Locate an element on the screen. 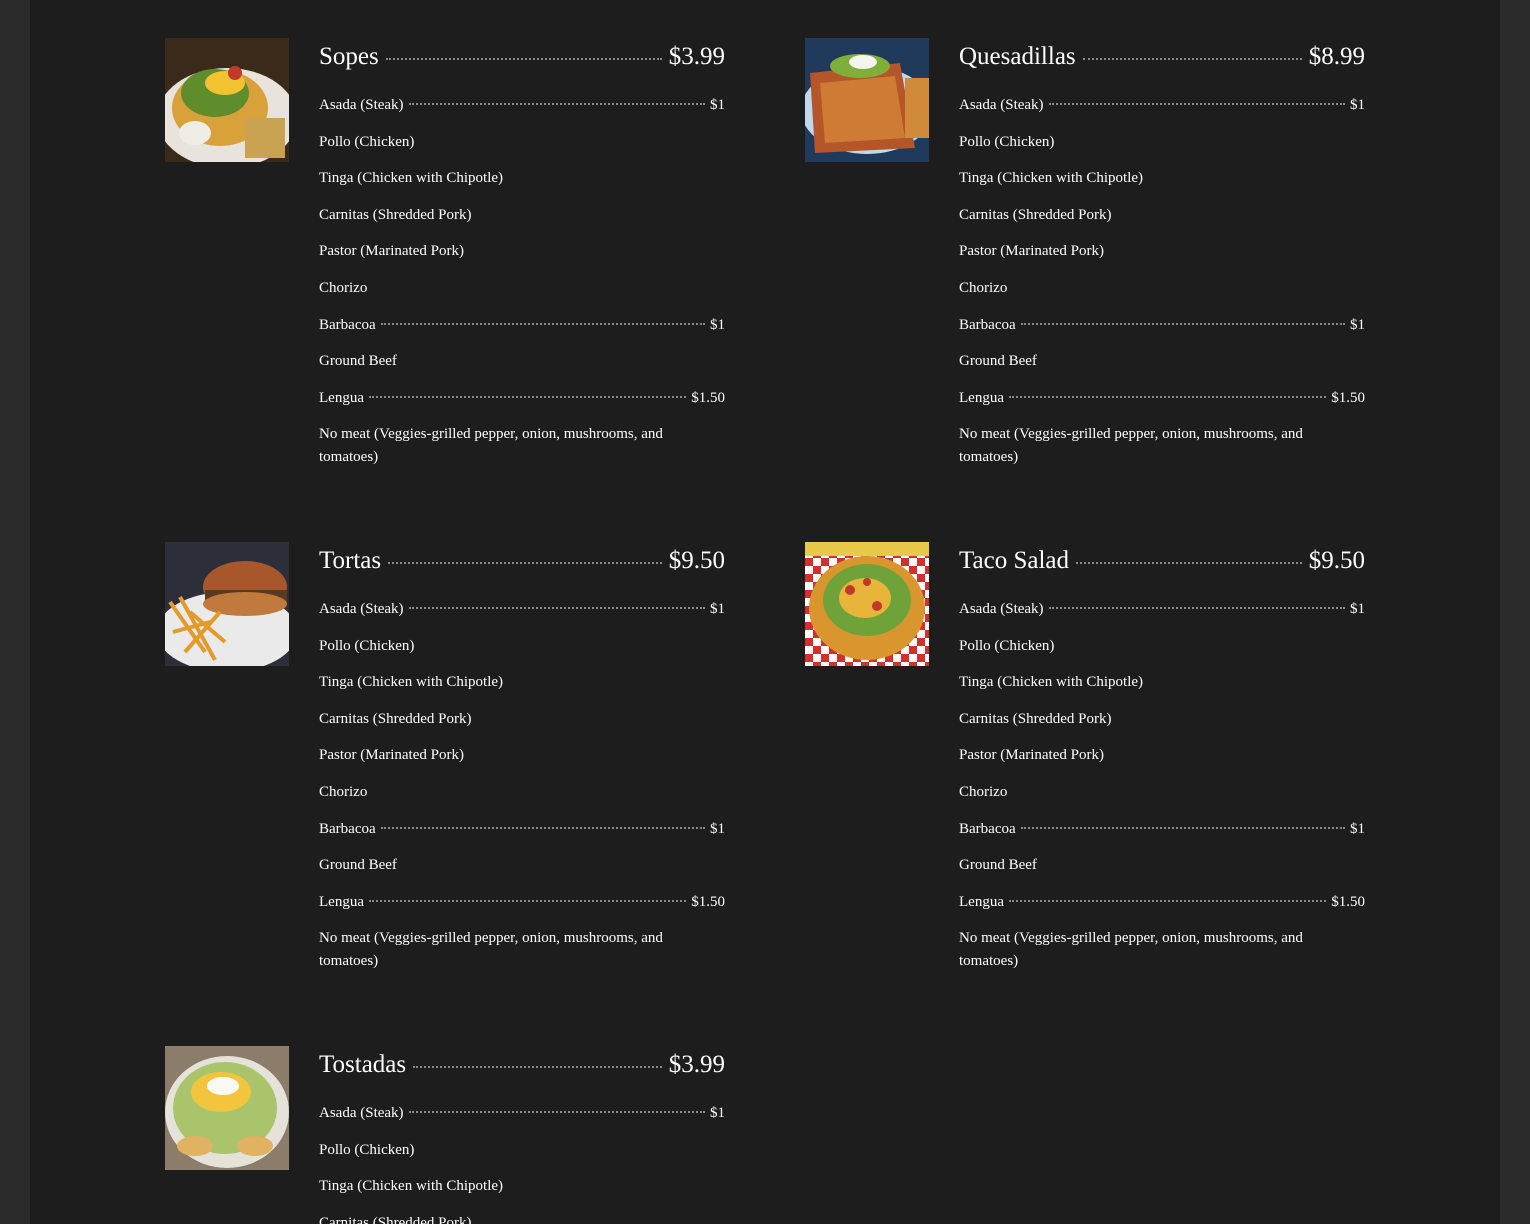 The image size is (1530, 1224). tortas-photo is located at coordinates (227, 604).